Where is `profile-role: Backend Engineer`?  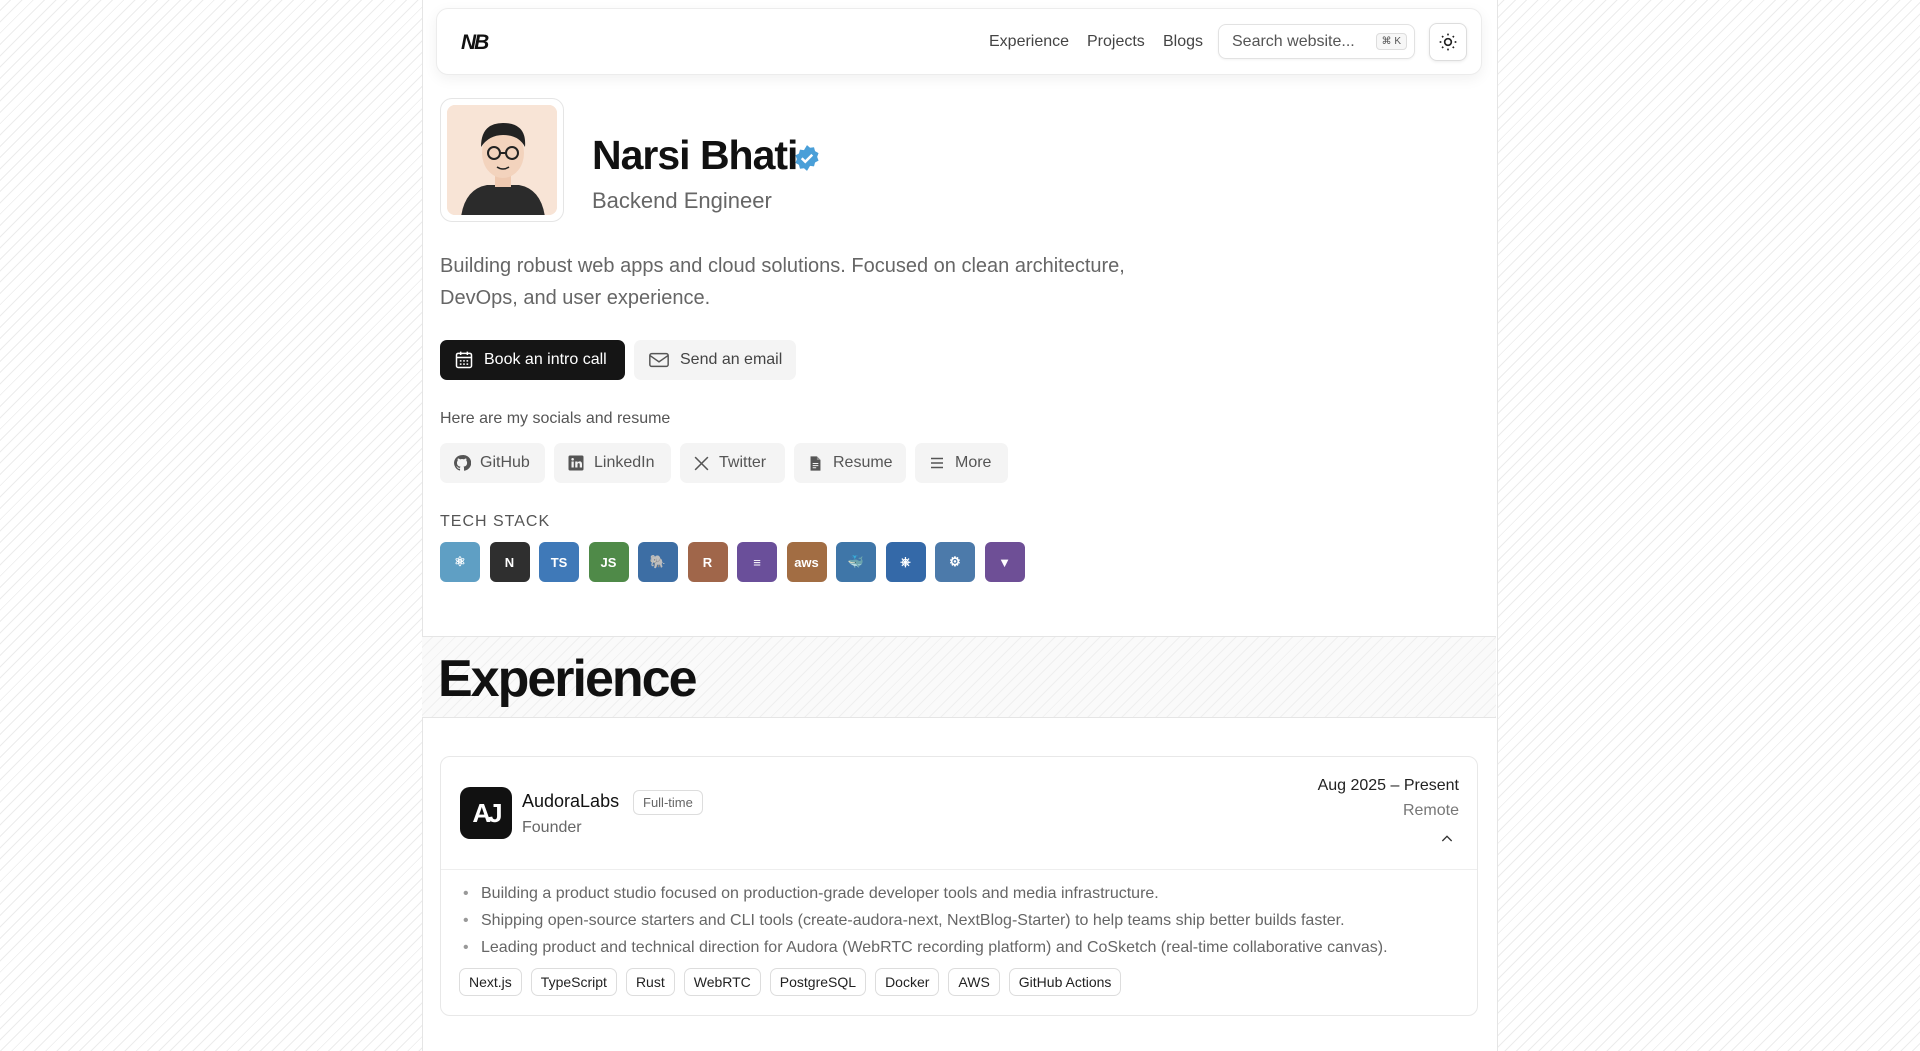
profile-role: Backend Engineer is located at coordinates (682, 200).